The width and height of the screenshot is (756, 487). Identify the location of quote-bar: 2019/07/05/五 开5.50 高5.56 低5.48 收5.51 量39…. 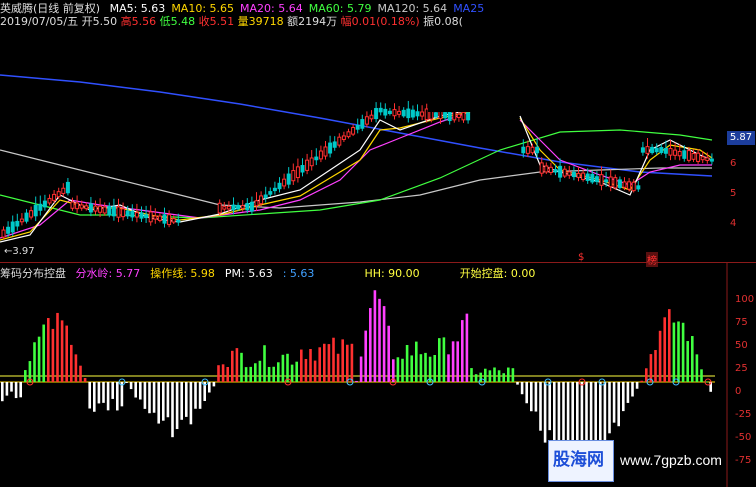
(231, 21).